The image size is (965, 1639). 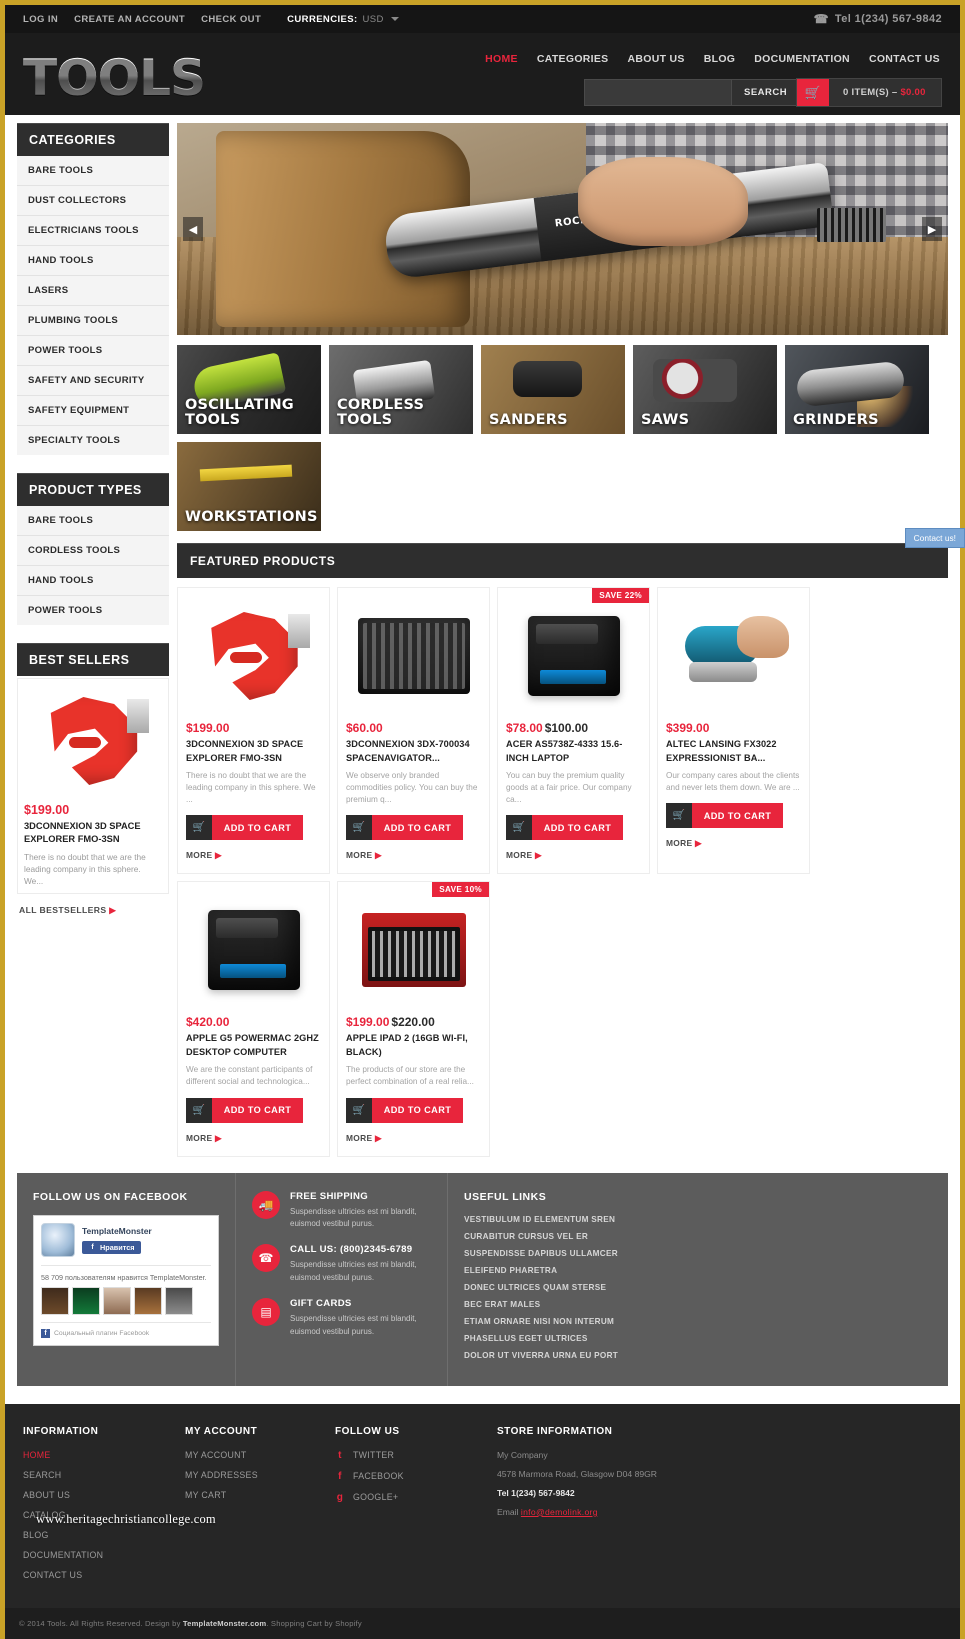 What do you see at coordinates (93, 201) in the screenshot?
I see `sidebar-item-dust-collectors: DUST COLLECTORS` at bounding box center [93, 201].